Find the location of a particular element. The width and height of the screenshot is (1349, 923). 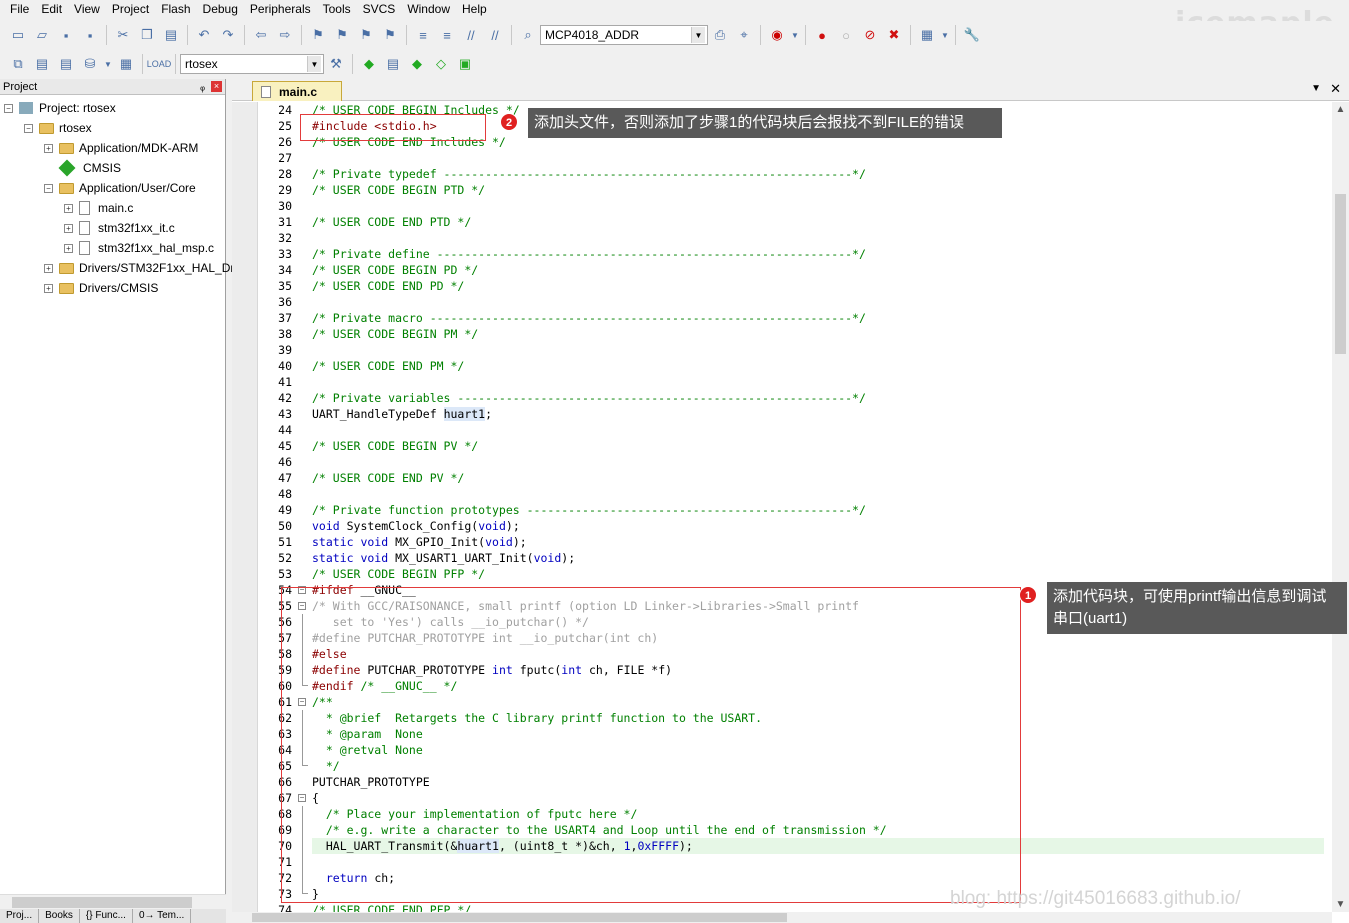

debug-session-icon: ◉ is located at coordinates (777, 35).